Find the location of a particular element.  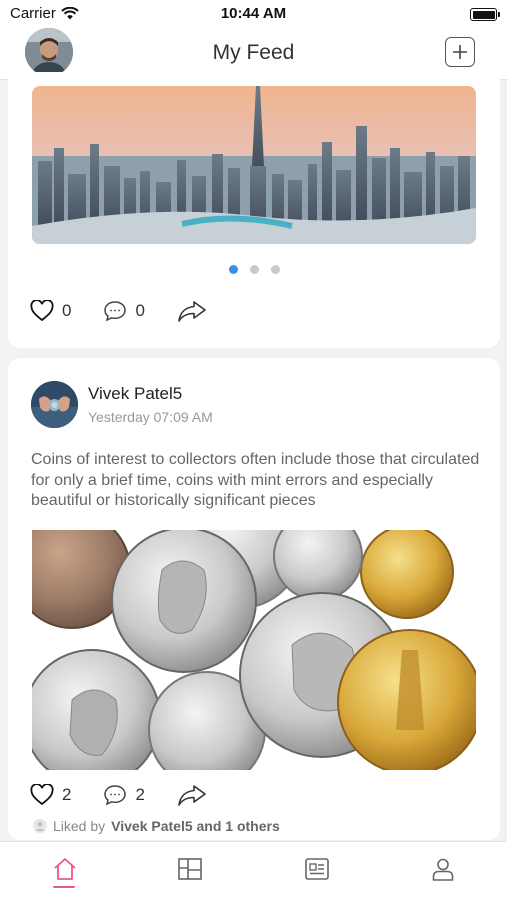

status-bar: Carrier 10:44 AM is located at coordinates (253, 14).